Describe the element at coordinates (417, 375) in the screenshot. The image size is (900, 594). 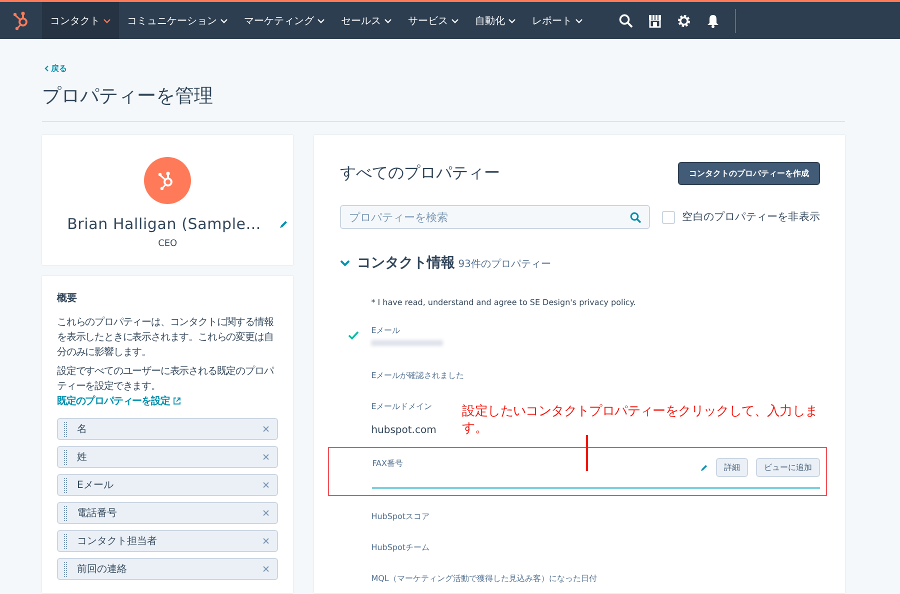
I see `property-label: Eメールが確認されました` at that location.